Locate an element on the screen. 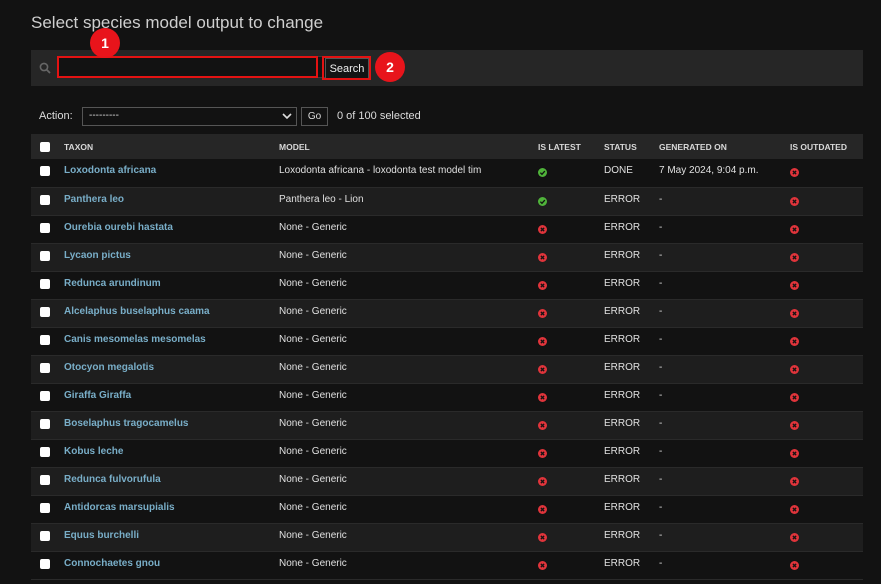 Image resolution: width=881 pixels, height=584 pixels. taxon-link: Alcelaphus buselaphus caama is located at coordinates (137, 311).